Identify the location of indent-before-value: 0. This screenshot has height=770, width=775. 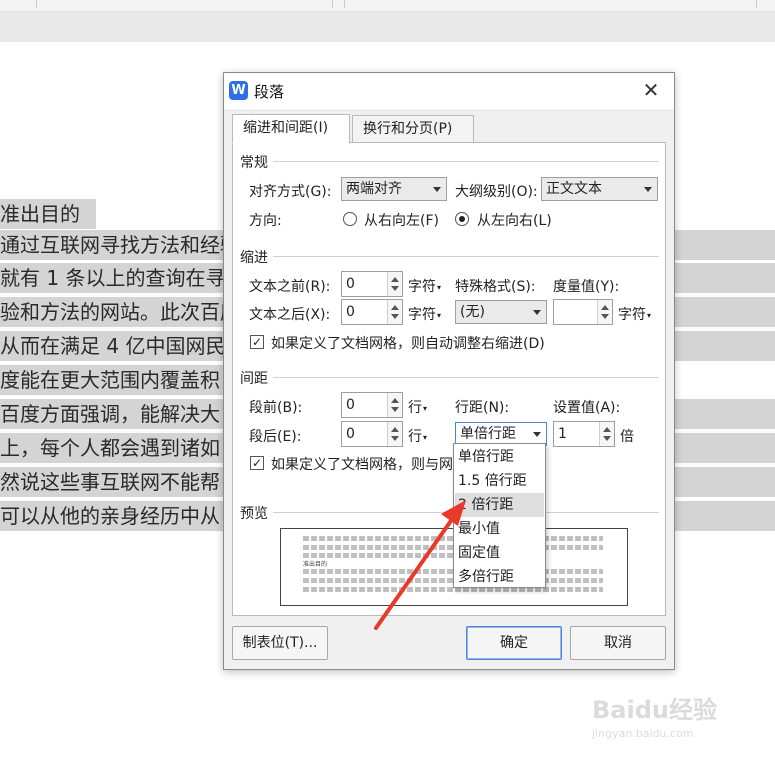
(350, 284).